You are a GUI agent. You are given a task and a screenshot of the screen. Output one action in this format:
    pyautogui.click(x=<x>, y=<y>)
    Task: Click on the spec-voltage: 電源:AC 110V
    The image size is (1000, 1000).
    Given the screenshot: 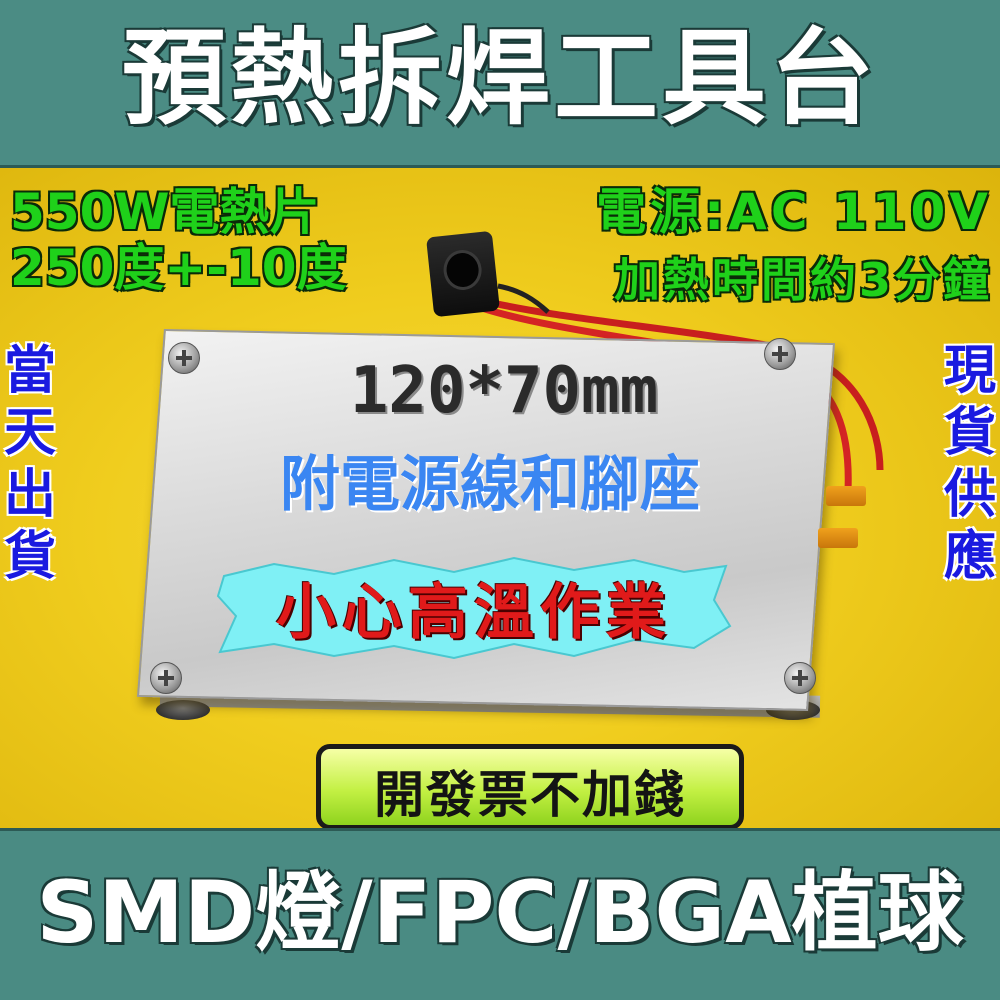 What is the action you would take?
    pyautogui.click(x=794, y=212)
    